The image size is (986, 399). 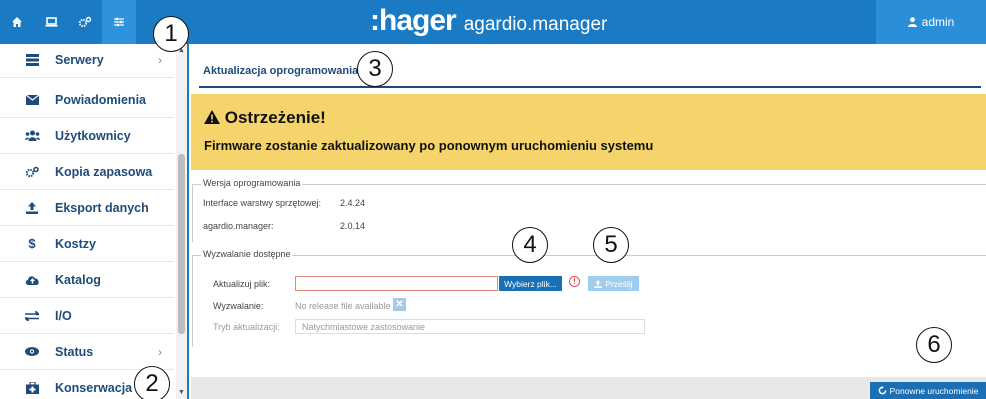 I want to click on restart-button-label: Ponowne uruchomienie, so click(x=934, y=390).